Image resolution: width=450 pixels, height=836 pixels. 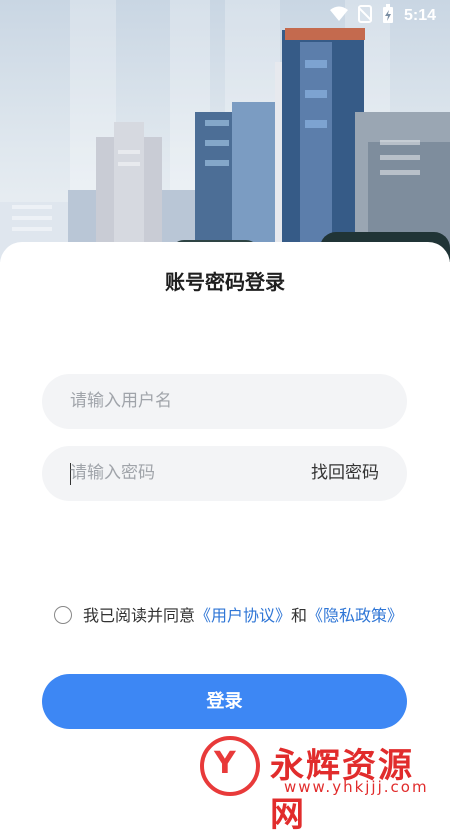 I want to click on agreement-text: 我已阅读并同意《用户协议》和《隐私政策》, so click(x=248, y=615).